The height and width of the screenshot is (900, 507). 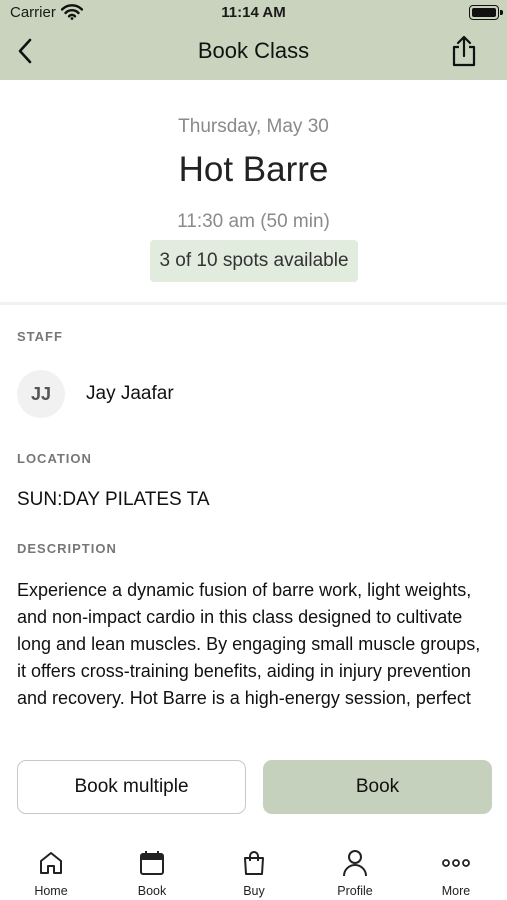 I want to click on spots-badge: 3 of 10 spots available, so click(x=254, y=261).